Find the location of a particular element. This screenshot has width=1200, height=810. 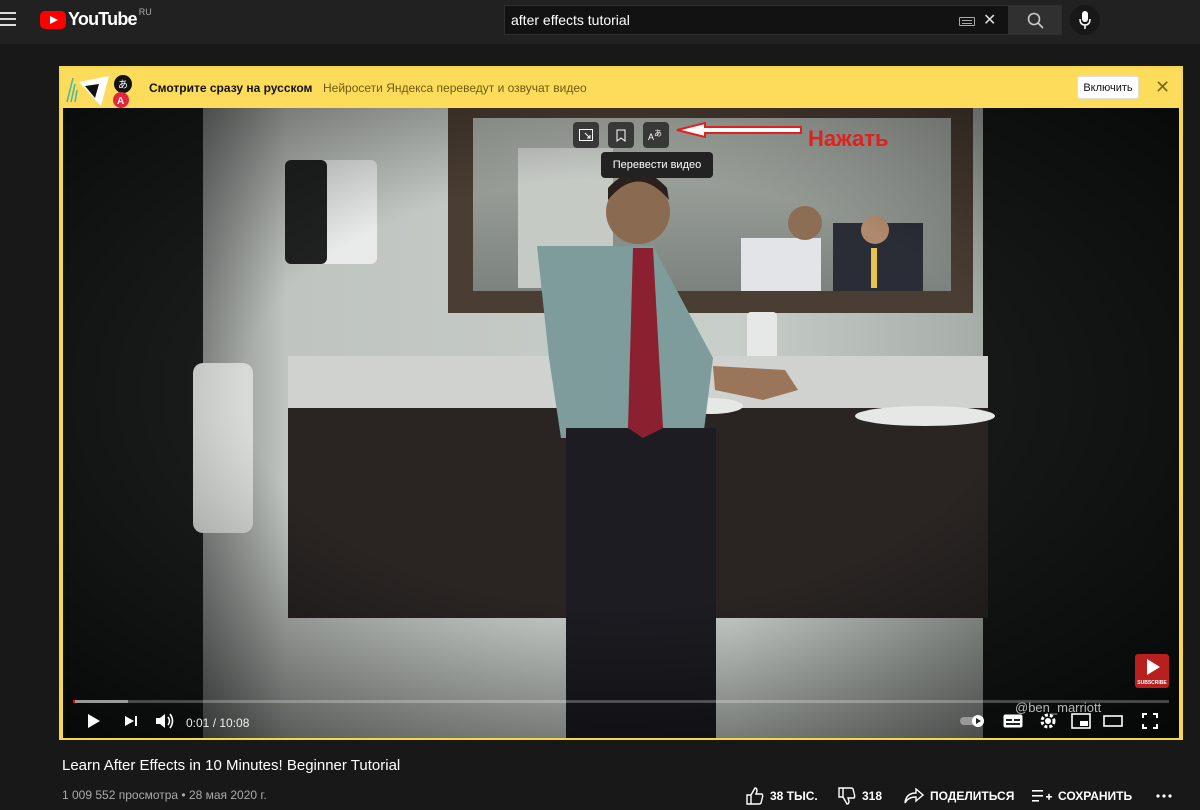

keyboard-icon is located at coordinates (967, 21).